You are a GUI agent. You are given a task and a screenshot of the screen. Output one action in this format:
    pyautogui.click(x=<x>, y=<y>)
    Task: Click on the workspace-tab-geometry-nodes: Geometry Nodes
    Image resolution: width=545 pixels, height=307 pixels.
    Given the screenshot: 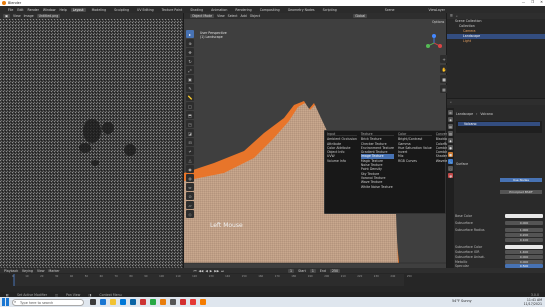 What is the action you would take?
    pyautogui.click(x=301, y=10)
    